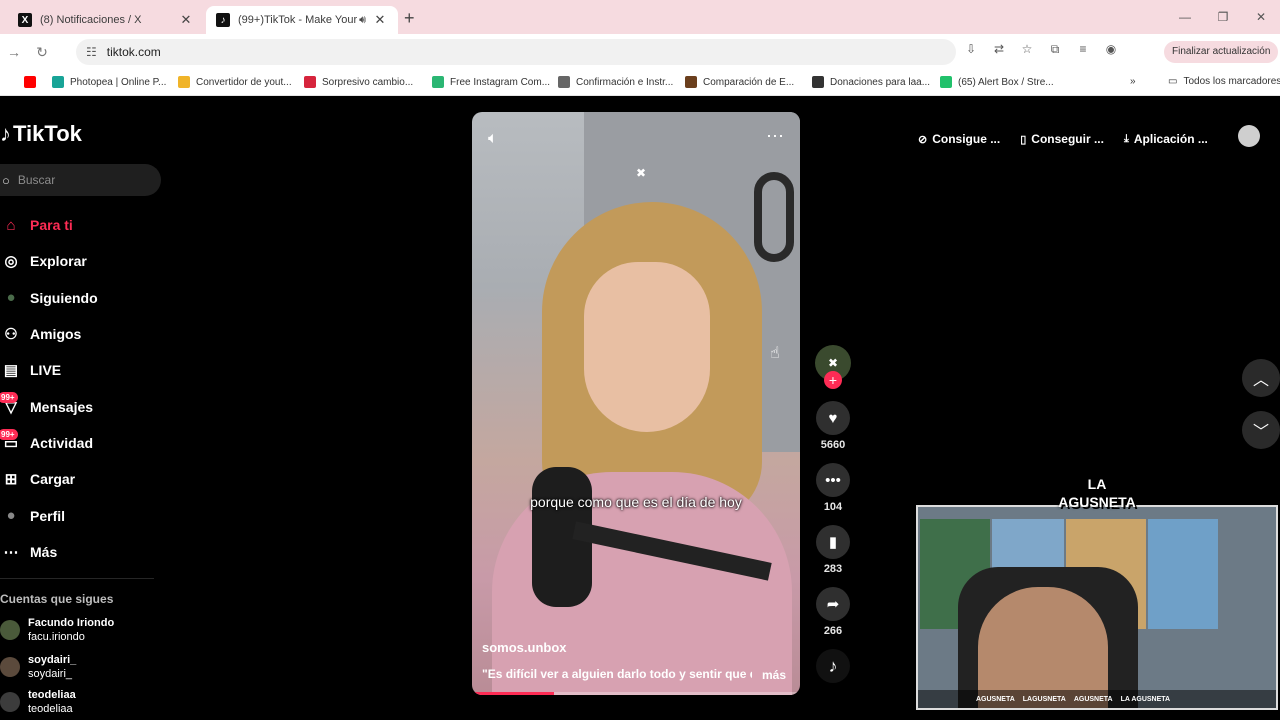 The height and width of the screenshot is (720, 1280). I want to click on tiktok-note-icon: ♪, so click(5, 133).